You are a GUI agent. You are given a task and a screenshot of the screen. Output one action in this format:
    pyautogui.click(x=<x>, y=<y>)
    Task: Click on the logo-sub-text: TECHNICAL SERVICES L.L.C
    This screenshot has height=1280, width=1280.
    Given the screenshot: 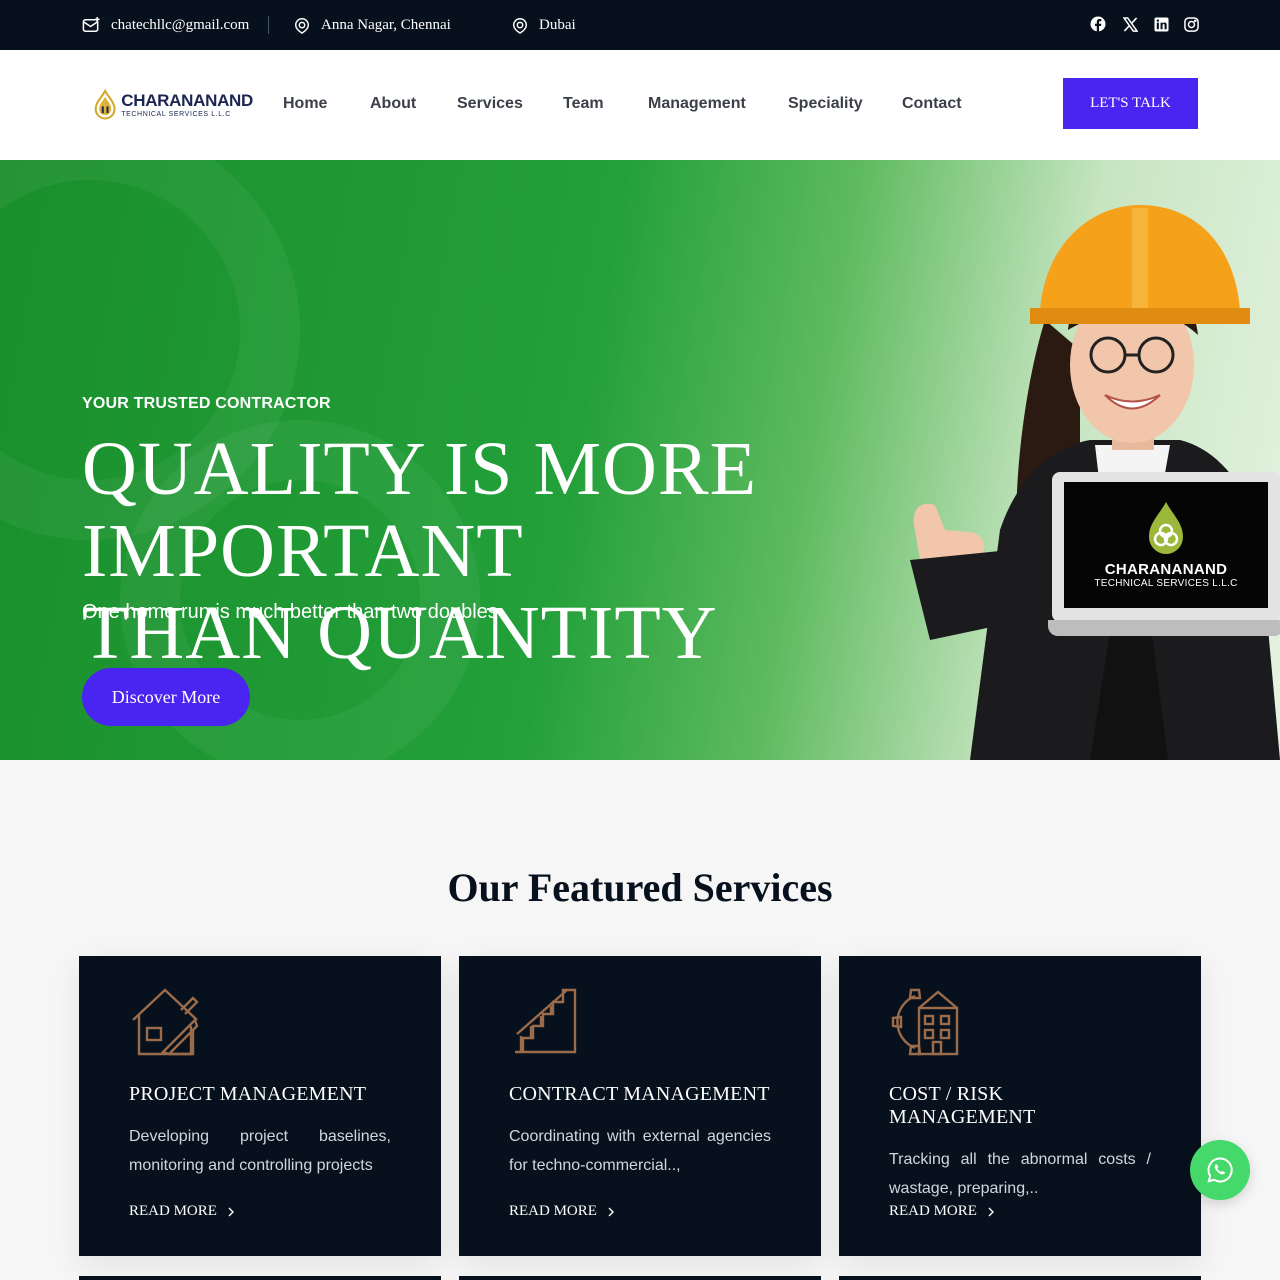 What is the action you would take?
    pyautogui.click(x=176, y=114)
    